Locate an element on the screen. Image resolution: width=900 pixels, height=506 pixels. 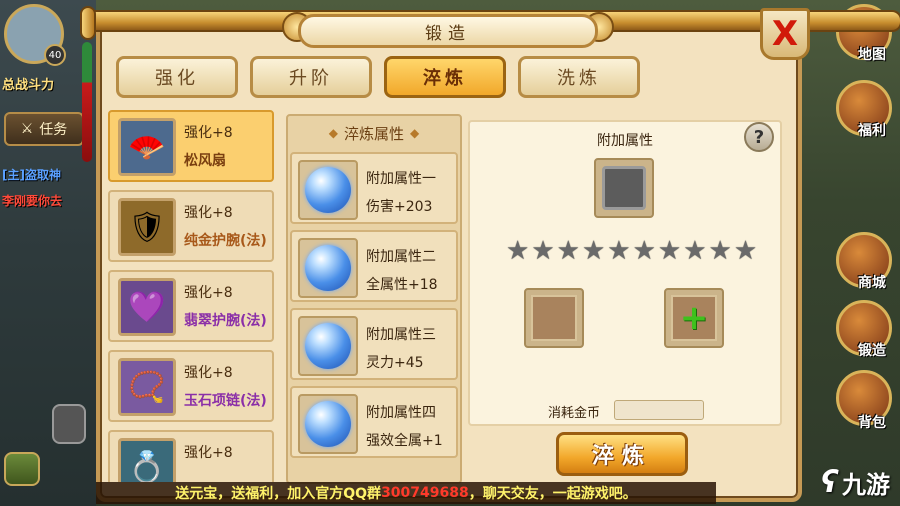
question-icon: ? is located at coordinates (759, 137).